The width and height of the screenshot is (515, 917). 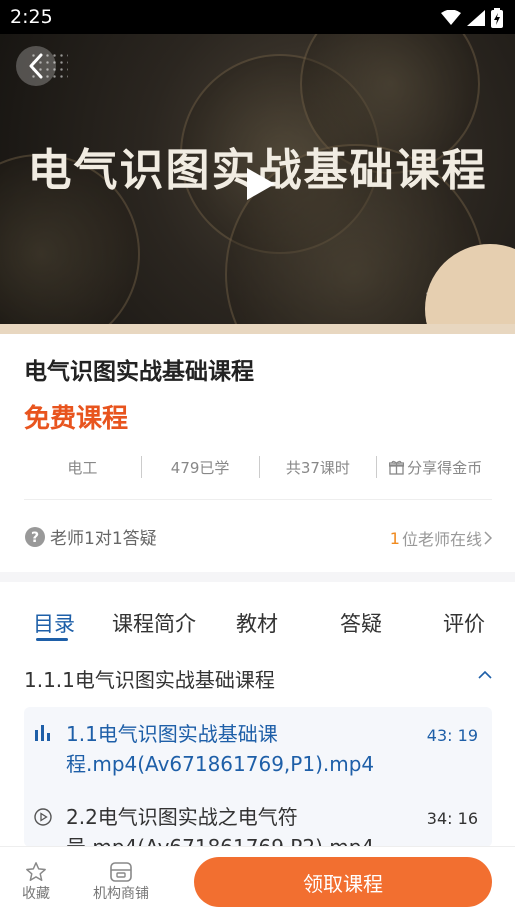 I want to click on chevron-left-icon, so click(x=36, y=66).